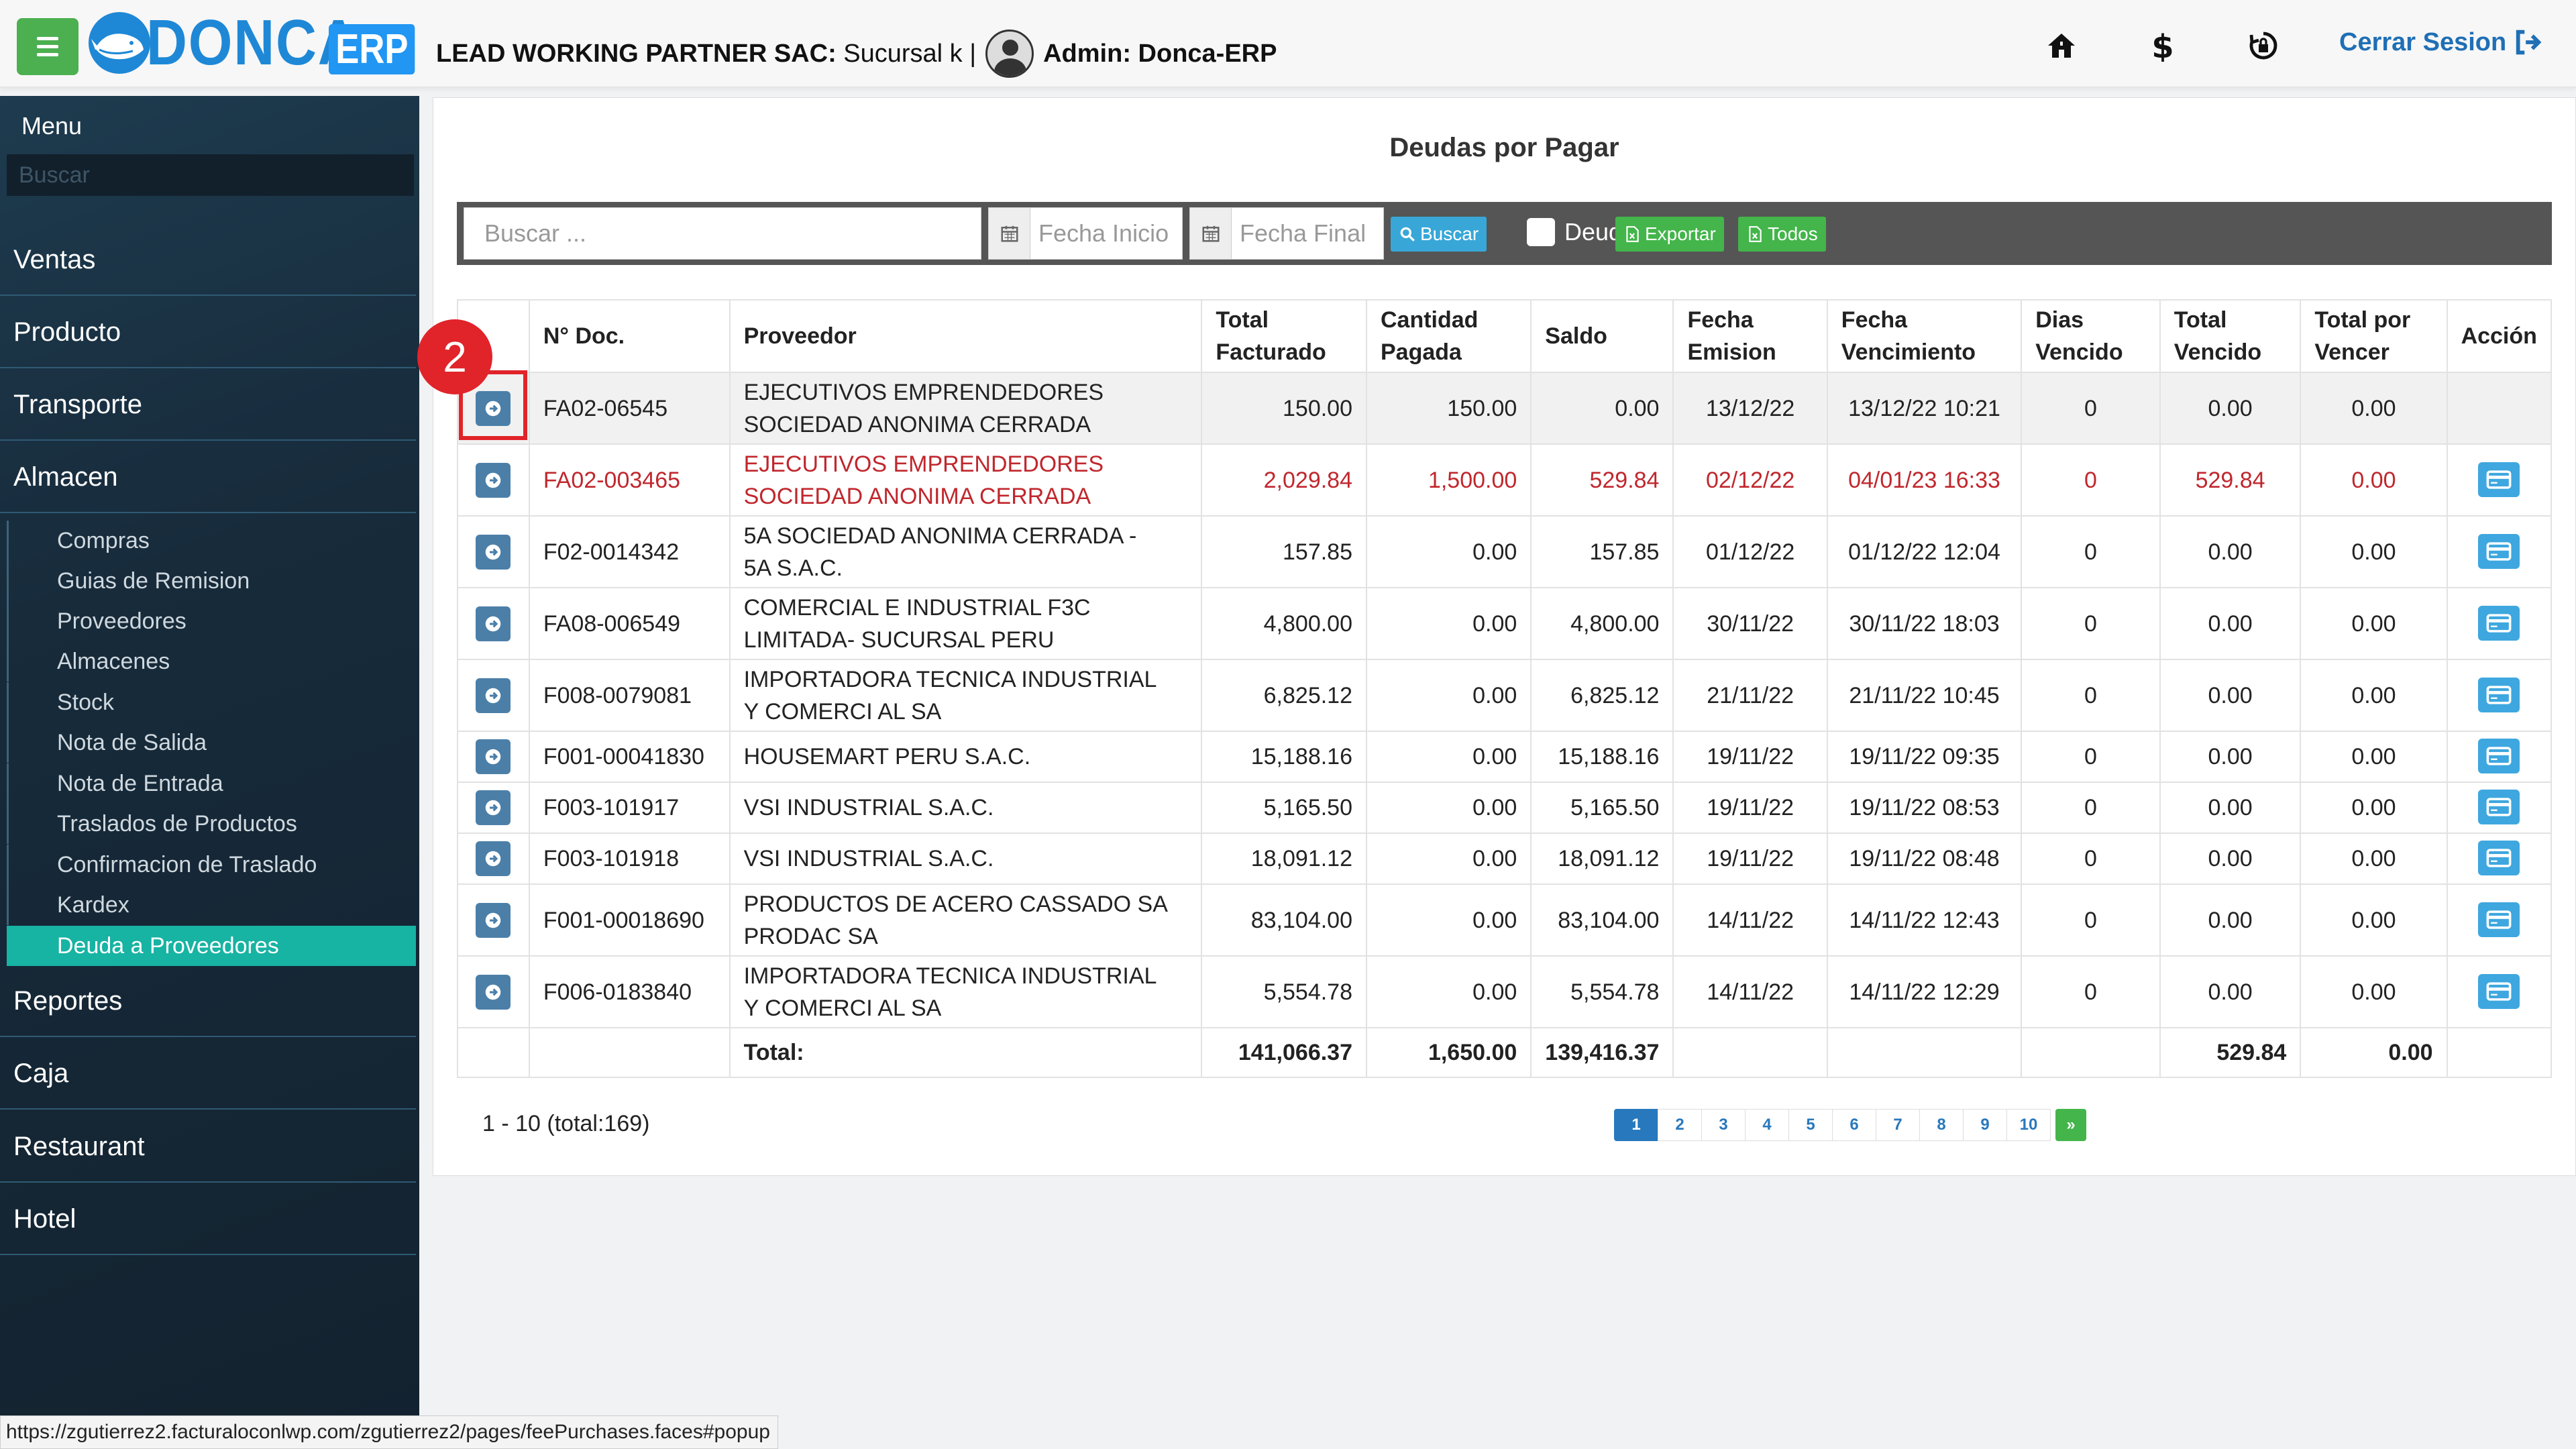 The image size is (2576, 1449). Describe the element at coordinates (119, 43) in the screenshot. I see `whale-logo-icon` at that location.